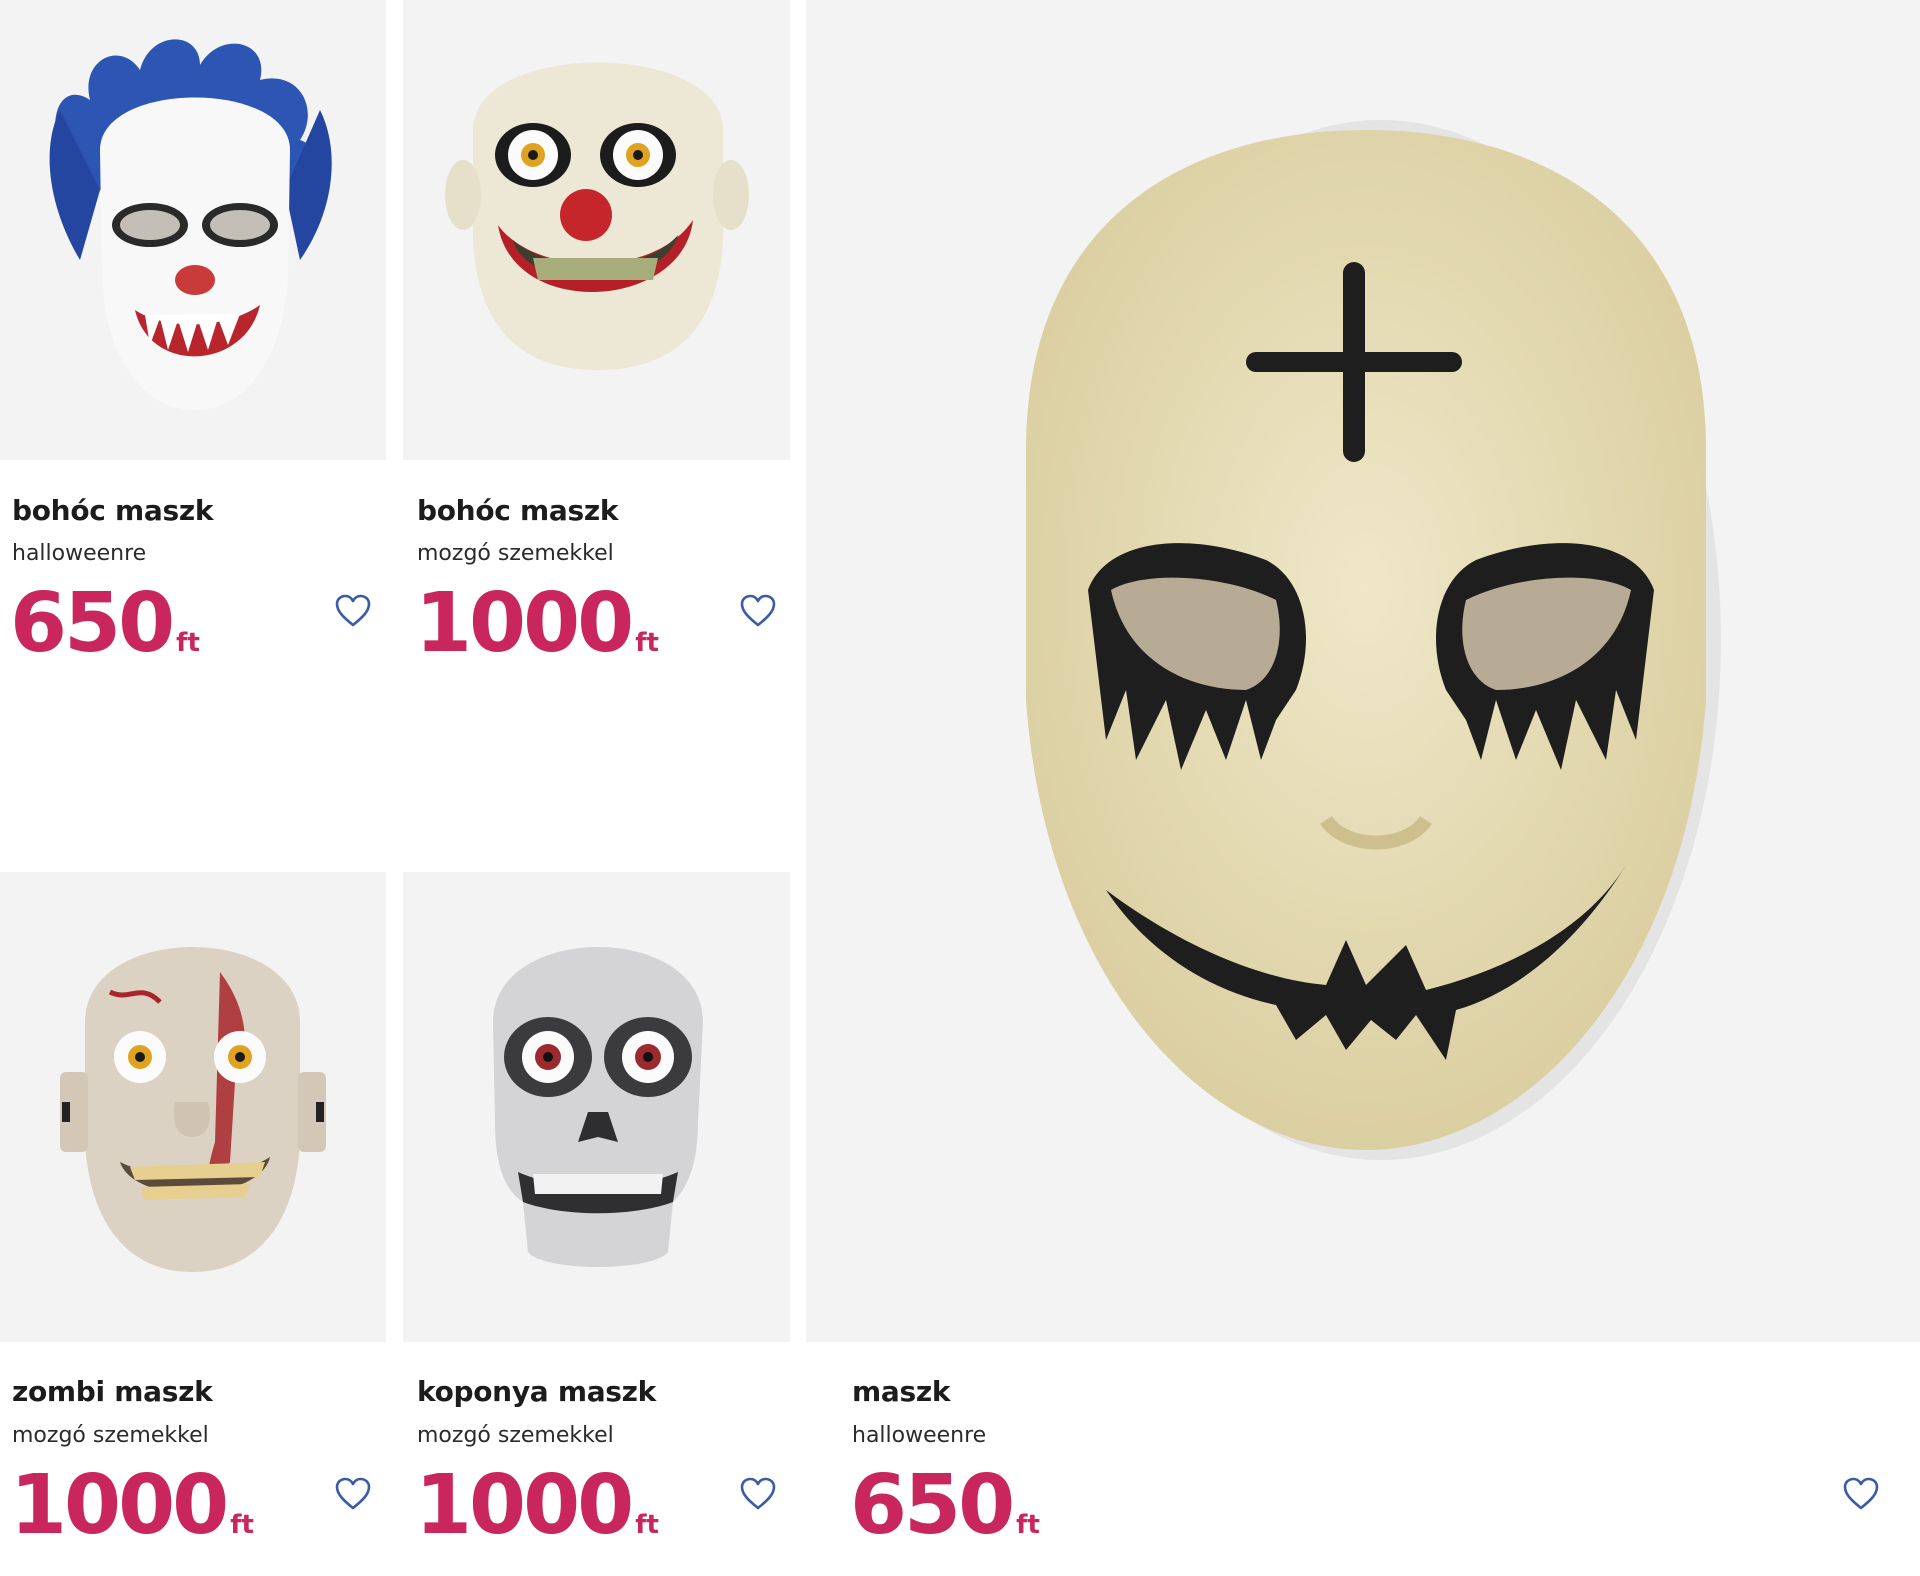 This screenshot has width=1920, height=1576. What do you see at coordinates (536, 1391) in the screenshot?
I see `product-title: koponya maszk` at bounding box center [536, 1391].